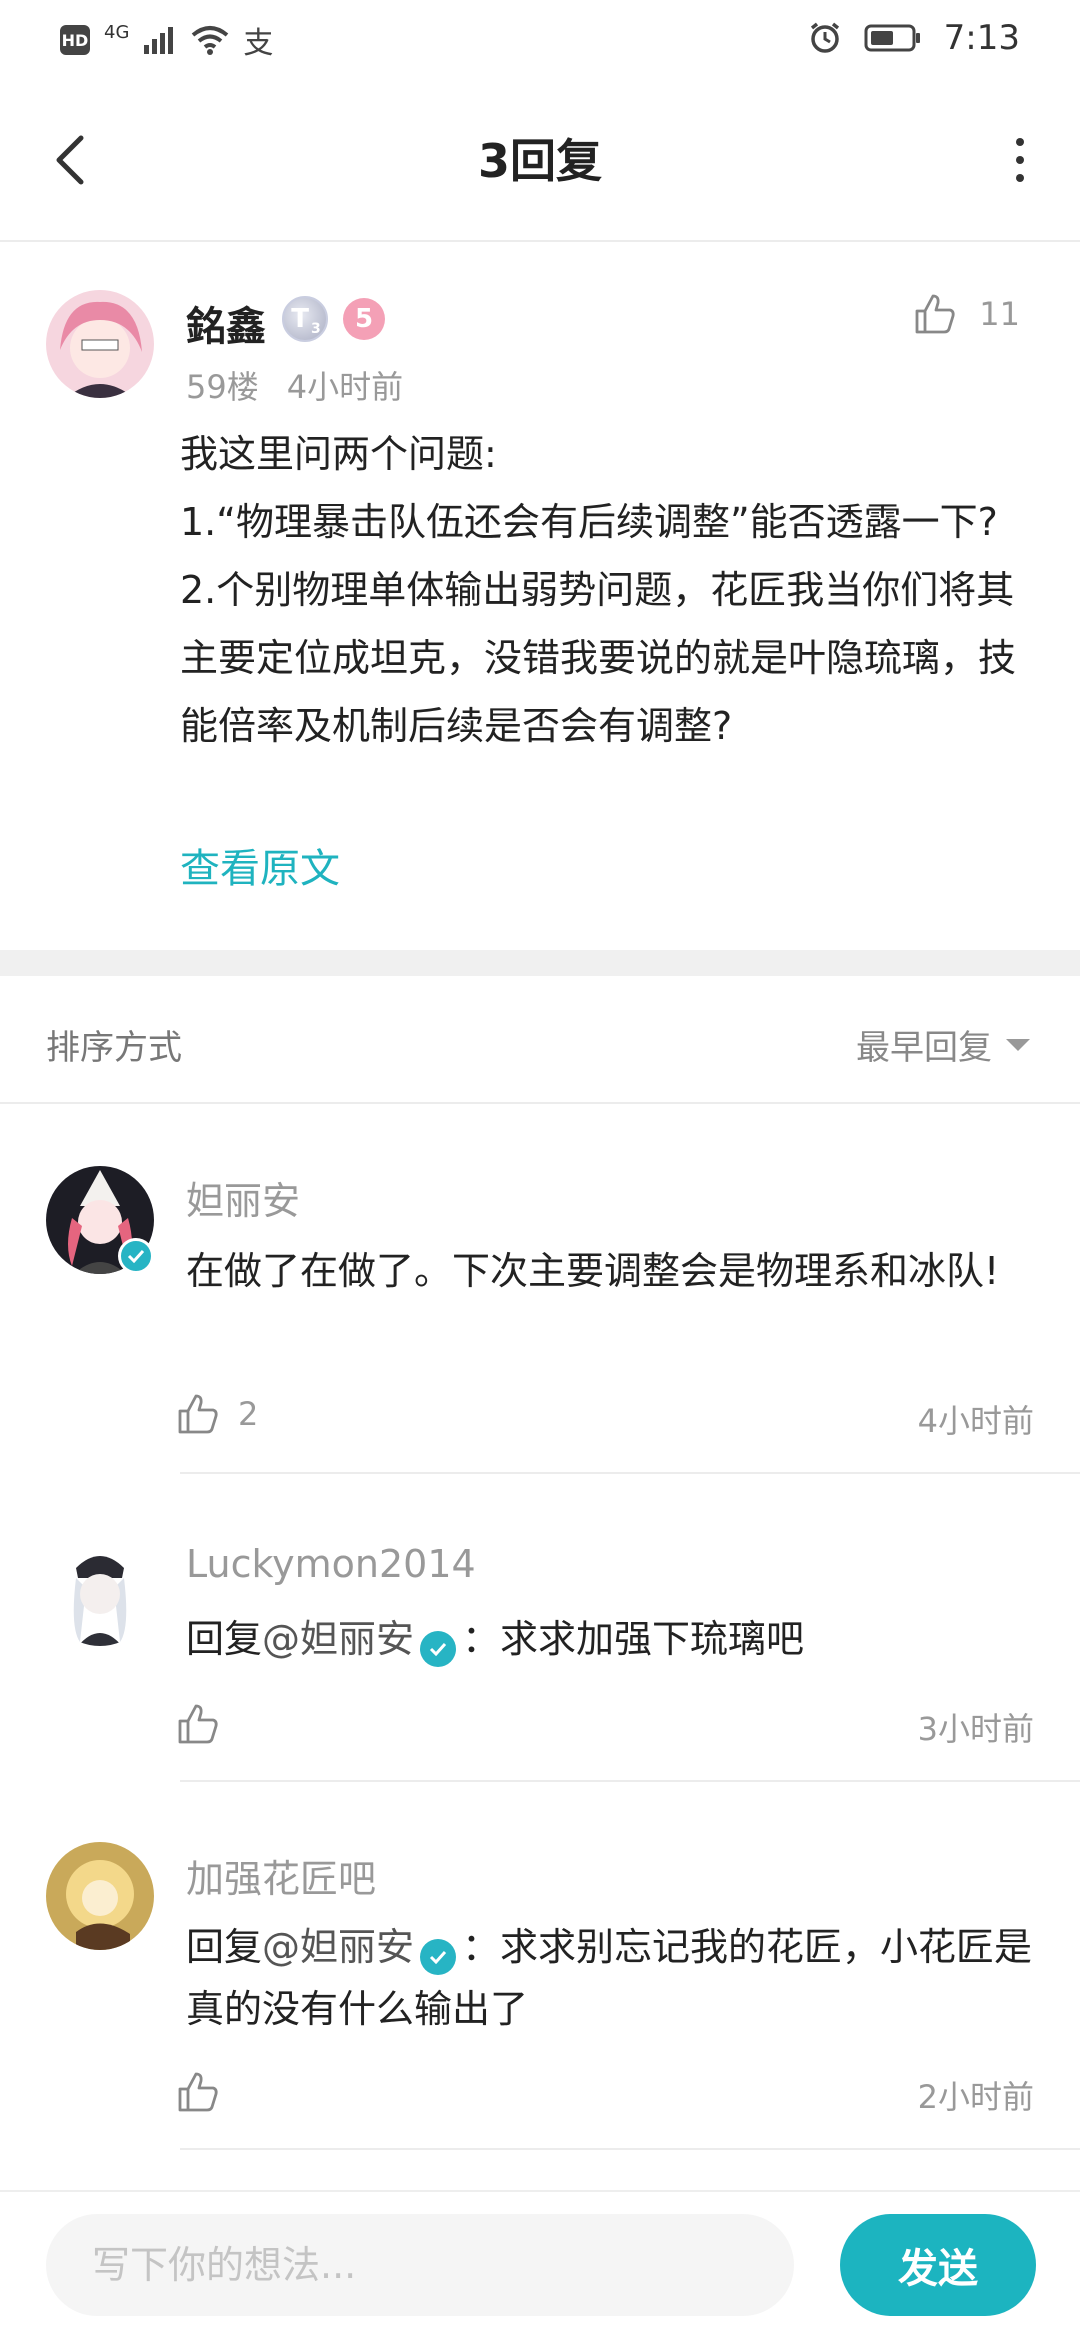 This screenshot has width=1080, height=2340. I want to click on post-line: 1.“物理暴击队伍还会有后续调整”能否透露一下?, so click(589, 522).